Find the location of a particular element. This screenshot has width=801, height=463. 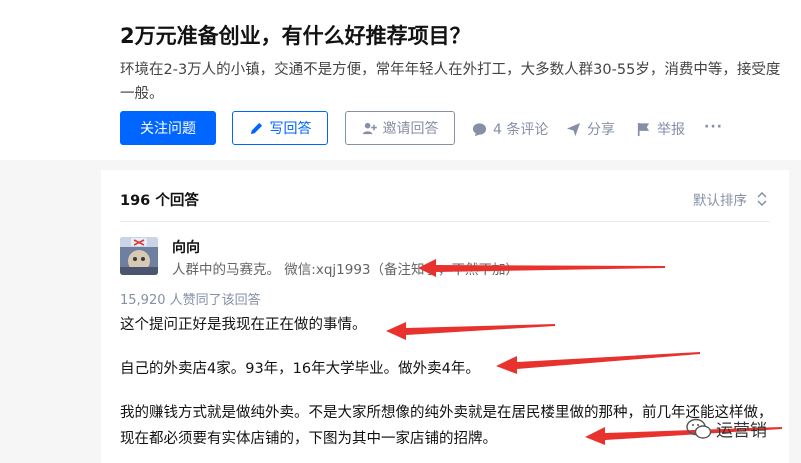

vote-count: 15,920 人赞同了该回答 is located at coordinates (190, 300).